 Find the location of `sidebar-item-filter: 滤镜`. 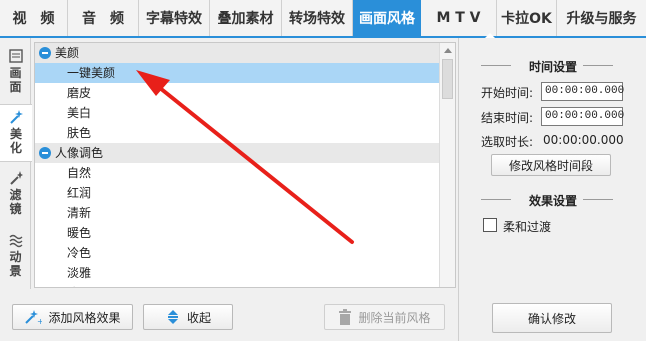

sidebar-item-filter: 滤镜 is located at coordinates (15, 195).